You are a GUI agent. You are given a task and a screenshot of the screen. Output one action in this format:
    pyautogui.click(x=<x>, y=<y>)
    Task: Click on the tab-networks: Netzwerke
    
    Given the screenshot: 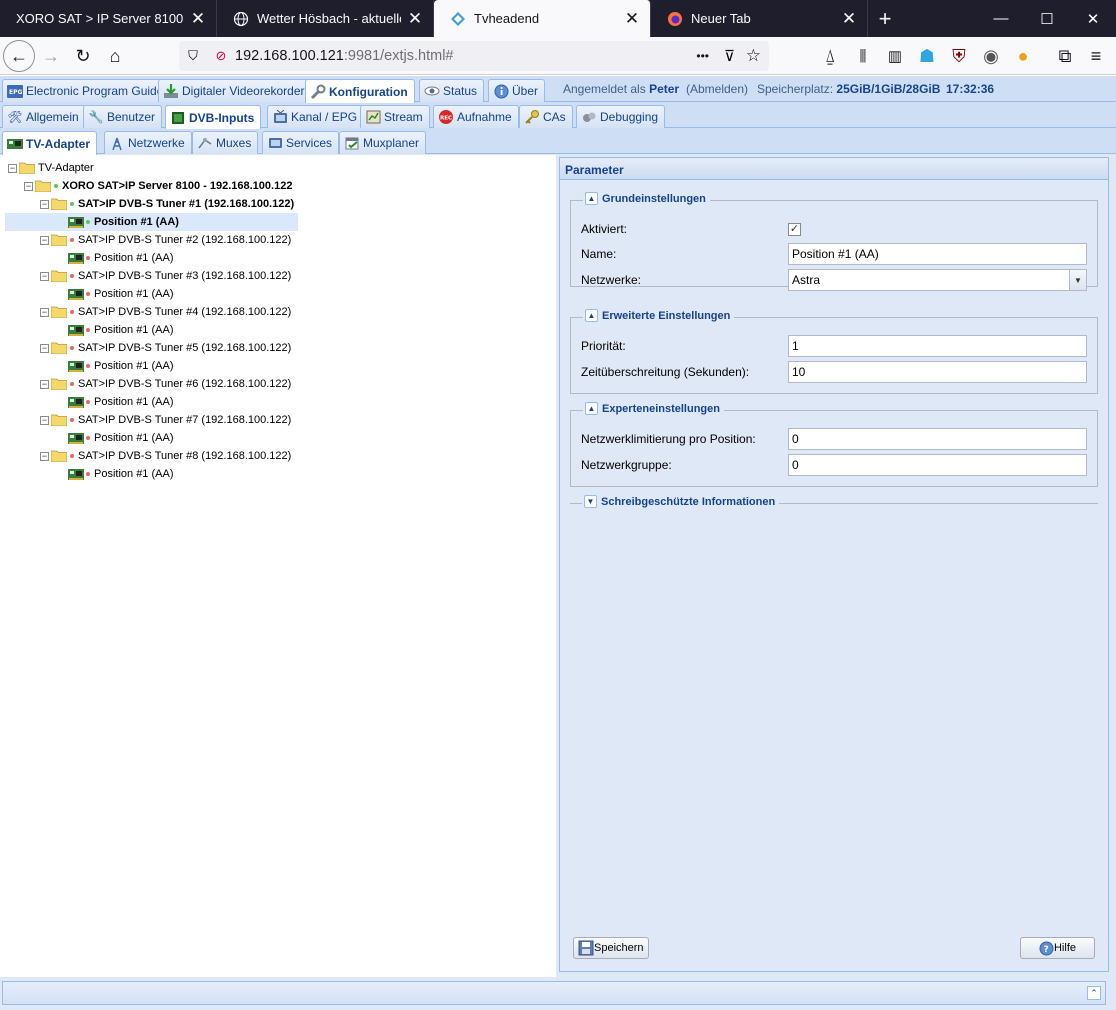 What is the action you would take?
    pyautogui.click(x=148, y=142)
    